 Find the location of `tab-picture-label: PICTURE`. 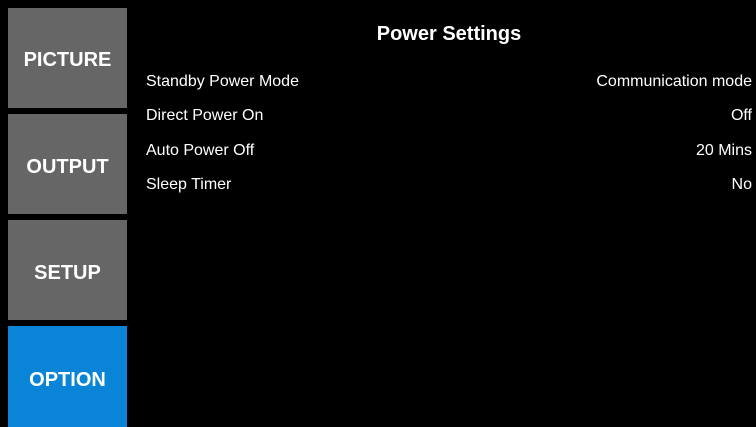

tab-picture-label: PICTURE is located at coordinates (67, 59).